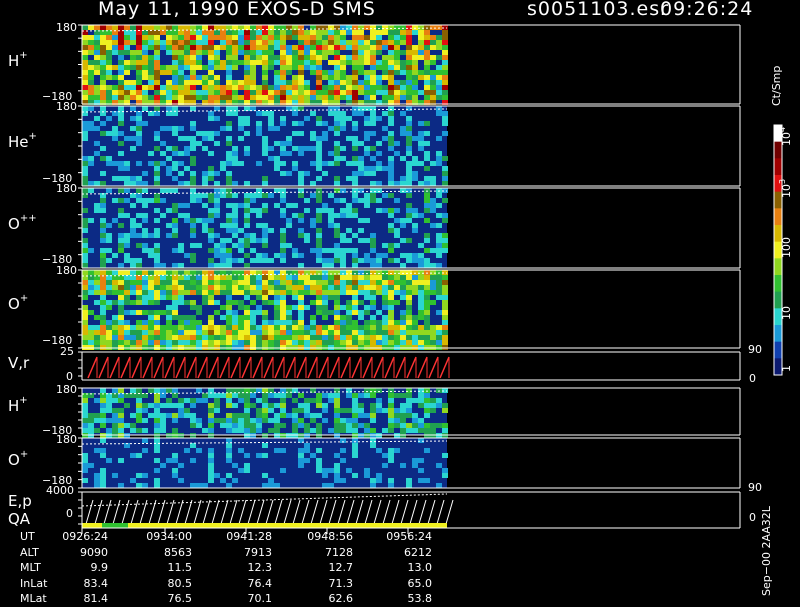  I want to click on mlt-value: 12.3, so click(260, 567).